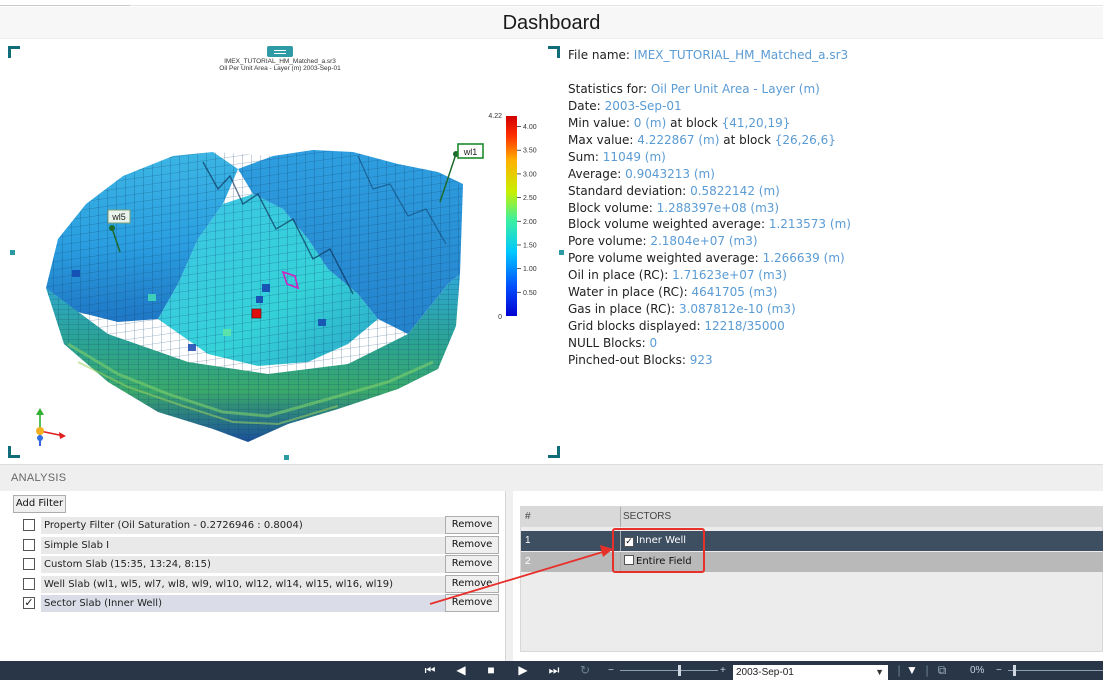 Image resolution: width=1103 pixels, height=680 pixels. What do you see at coordinates (461, 670) in the screenshot?
I see `step-back-icon: ◀` at bounding box center [461, 670].